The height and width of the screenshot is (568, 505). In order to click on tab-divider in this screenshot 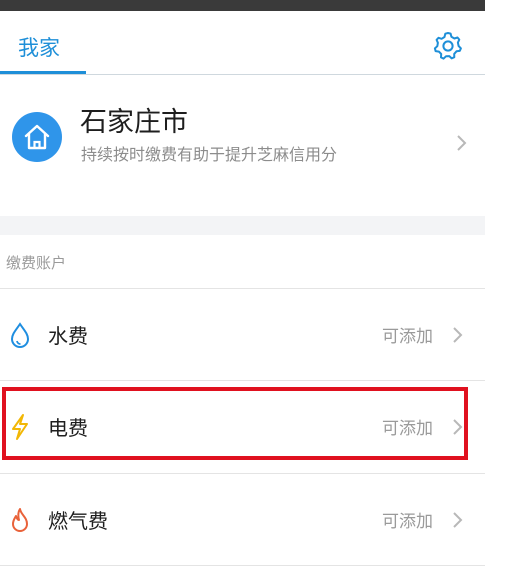, I will do `click(242, 74)`.